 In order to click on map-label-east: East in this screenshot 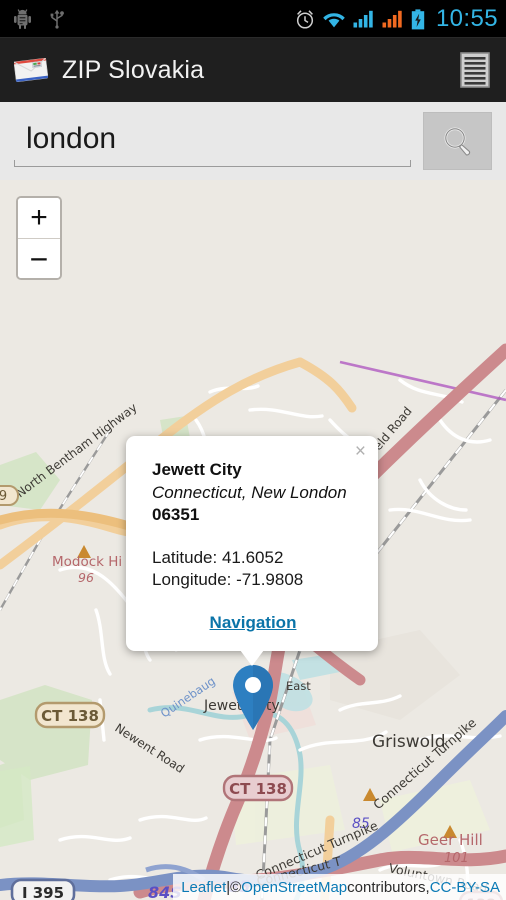, I will do `click(298, 686)`.